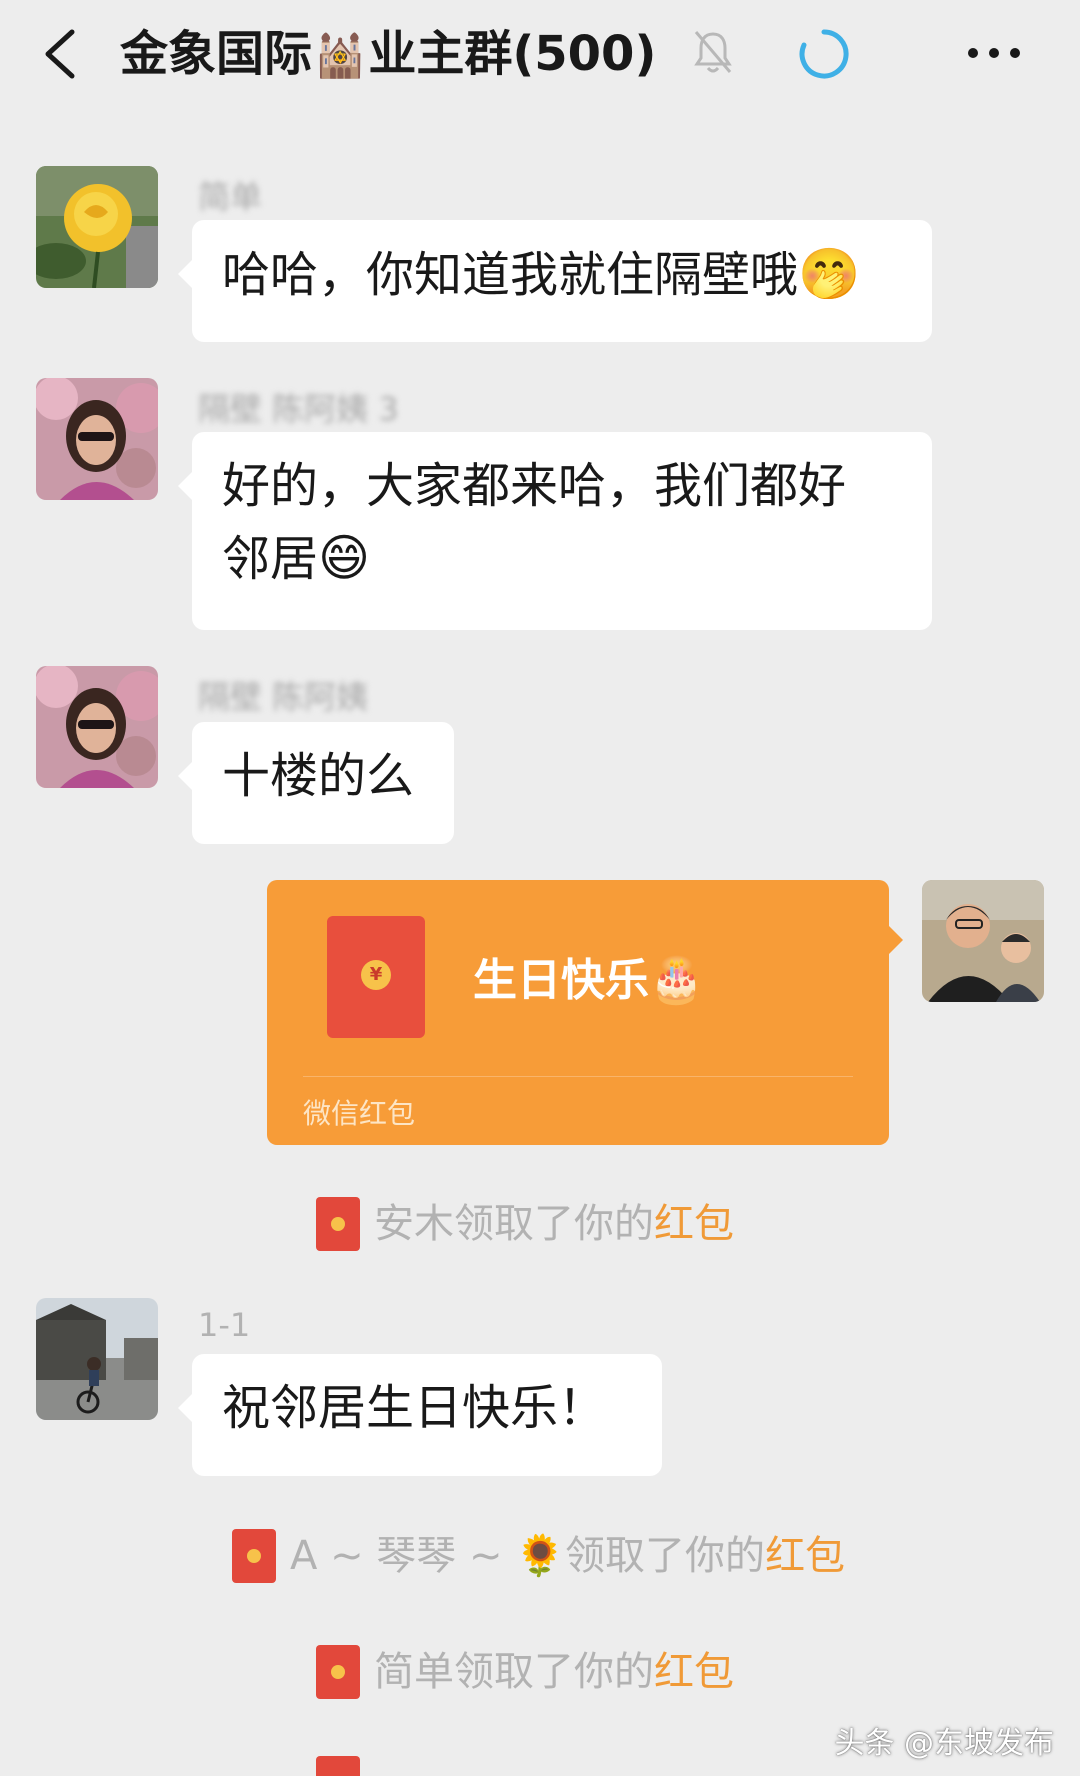 This screenshot has width=1080, height=1776. What do you see at coordinates (528, 1556) in the screenshot?
I see `notice-text: A ~ 琴琴 ~ 🌻领取了你的` at bounding box center [528, 1556].